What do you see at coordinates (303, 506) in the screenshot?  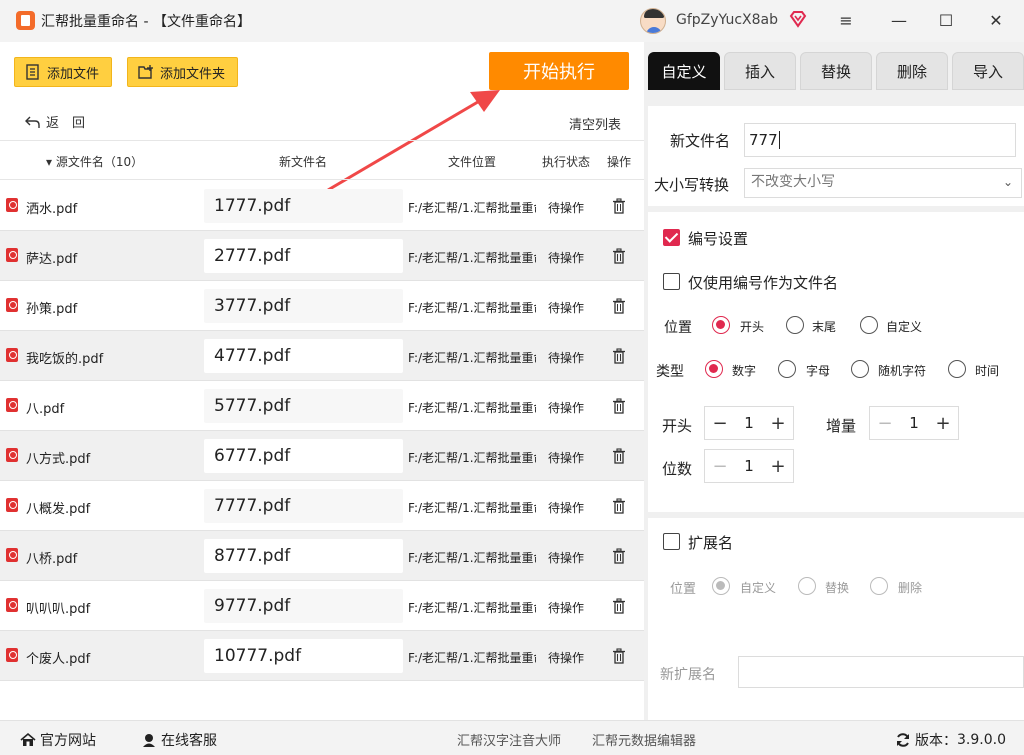 I see `new-name-field: 7777.pdf` at bounding box center [303, 506].